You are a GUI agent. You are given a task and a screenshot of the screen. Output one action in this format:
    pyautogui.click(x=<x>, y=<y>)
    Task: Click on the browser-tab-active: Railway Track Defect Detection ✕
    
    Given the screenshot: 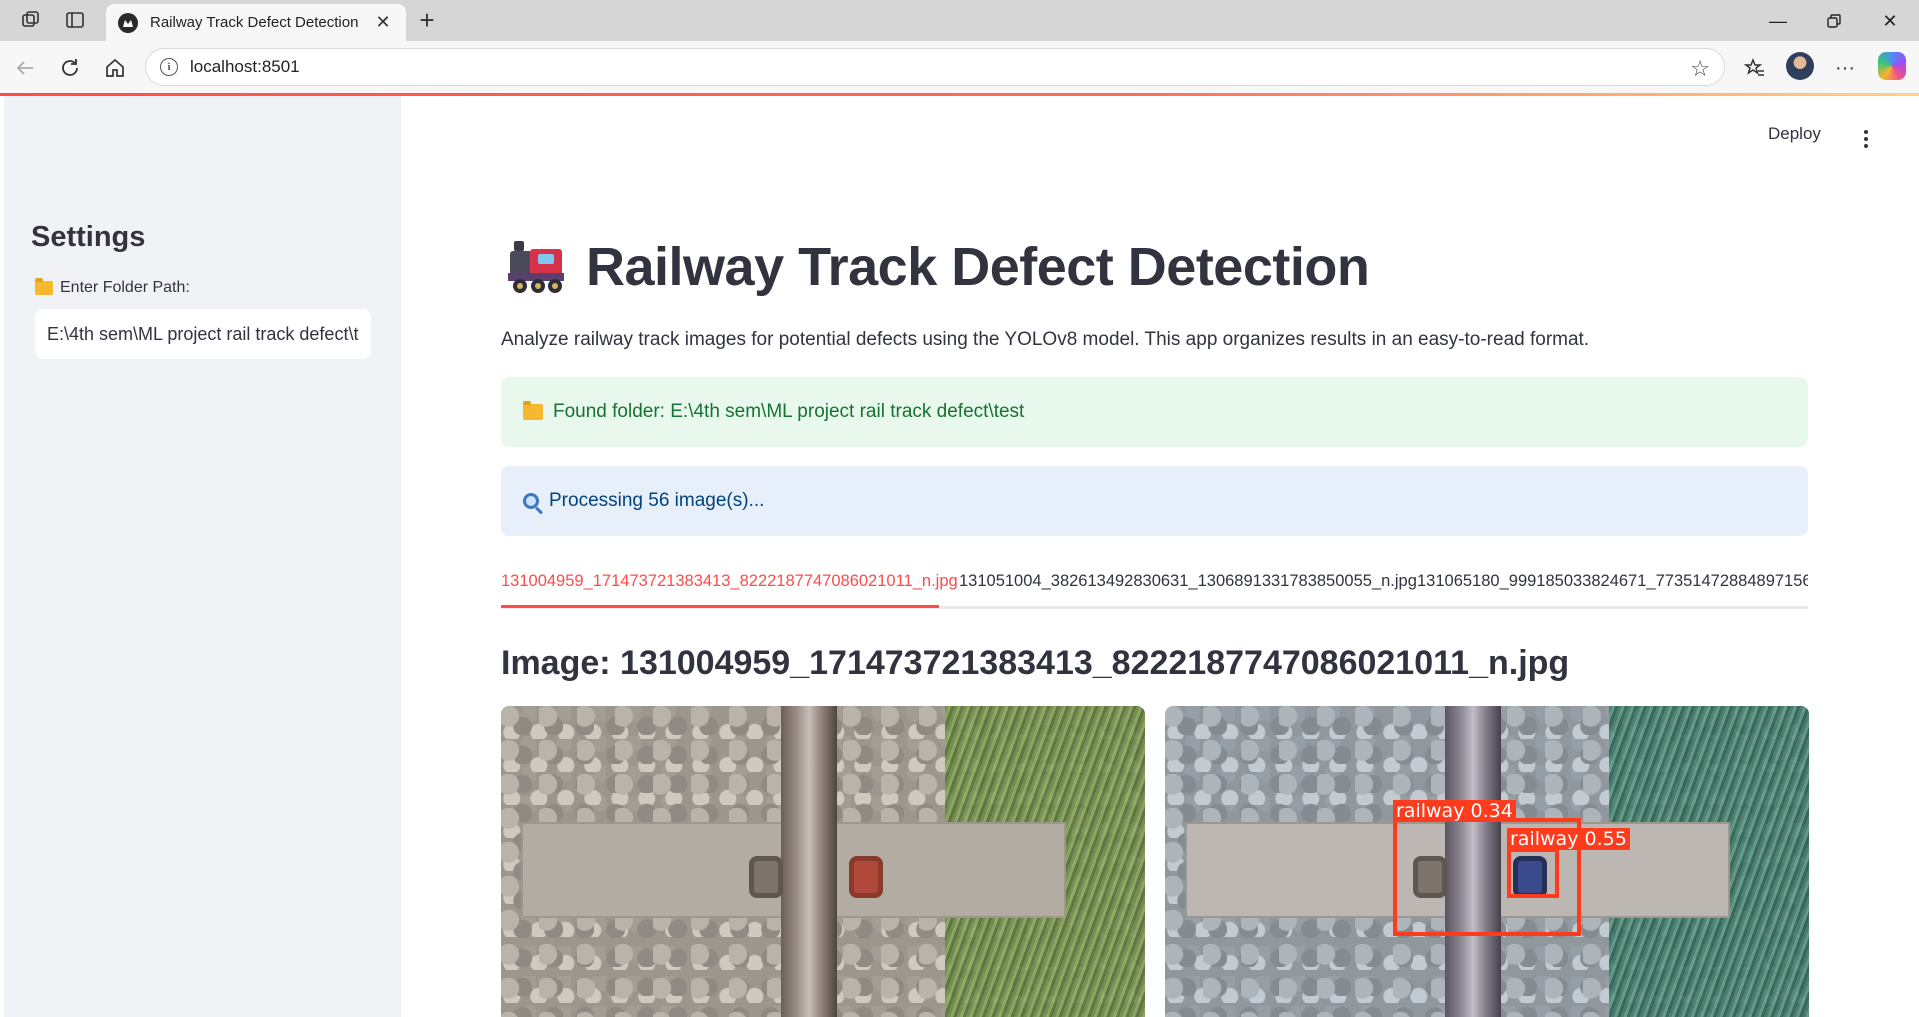 What is the action you would take?
    pyautogui.click(x=256, y=22)
    